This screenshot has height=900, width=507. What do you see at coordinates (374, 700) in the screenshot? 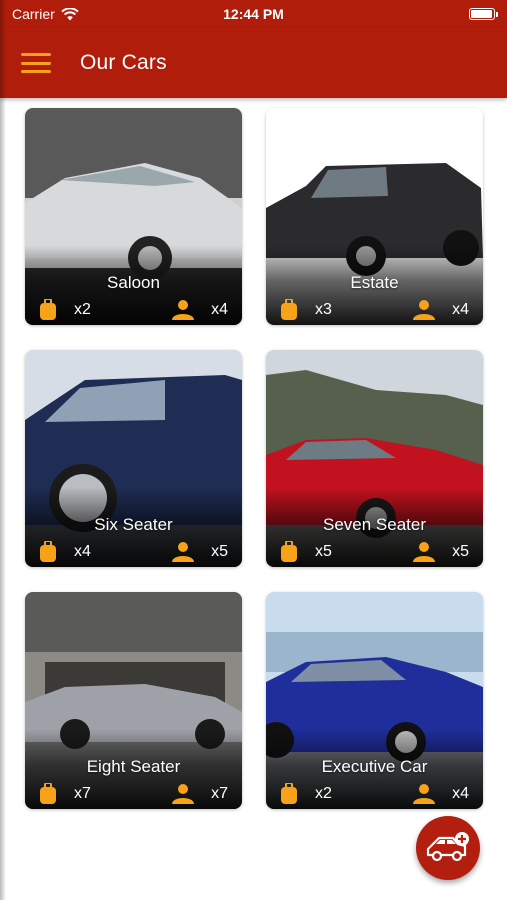
I see `car-card-executive-car: Executive Car x2 x4` at bounding box center [374, 700].